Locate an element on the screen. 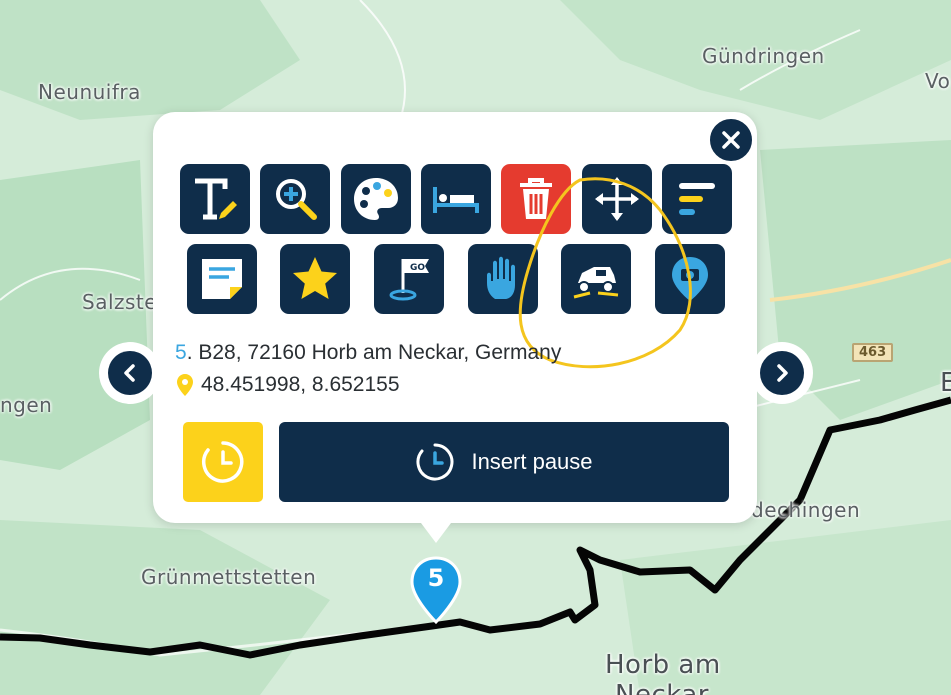  color-palette-button is located at coordinates (376, 199).